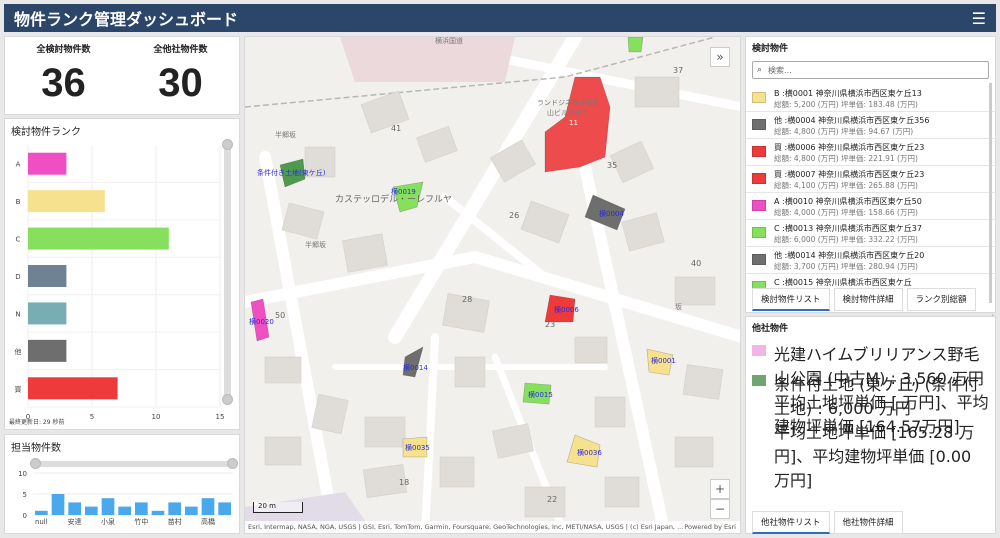 The width and height of the screenshot is (1000, 538). I want to click on map-number: 28, so click(467, 299).